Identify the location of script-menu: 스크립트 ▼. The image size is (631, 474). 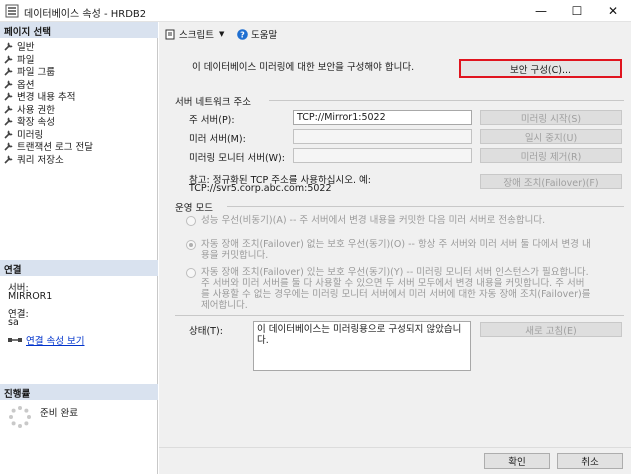
(194, 34).